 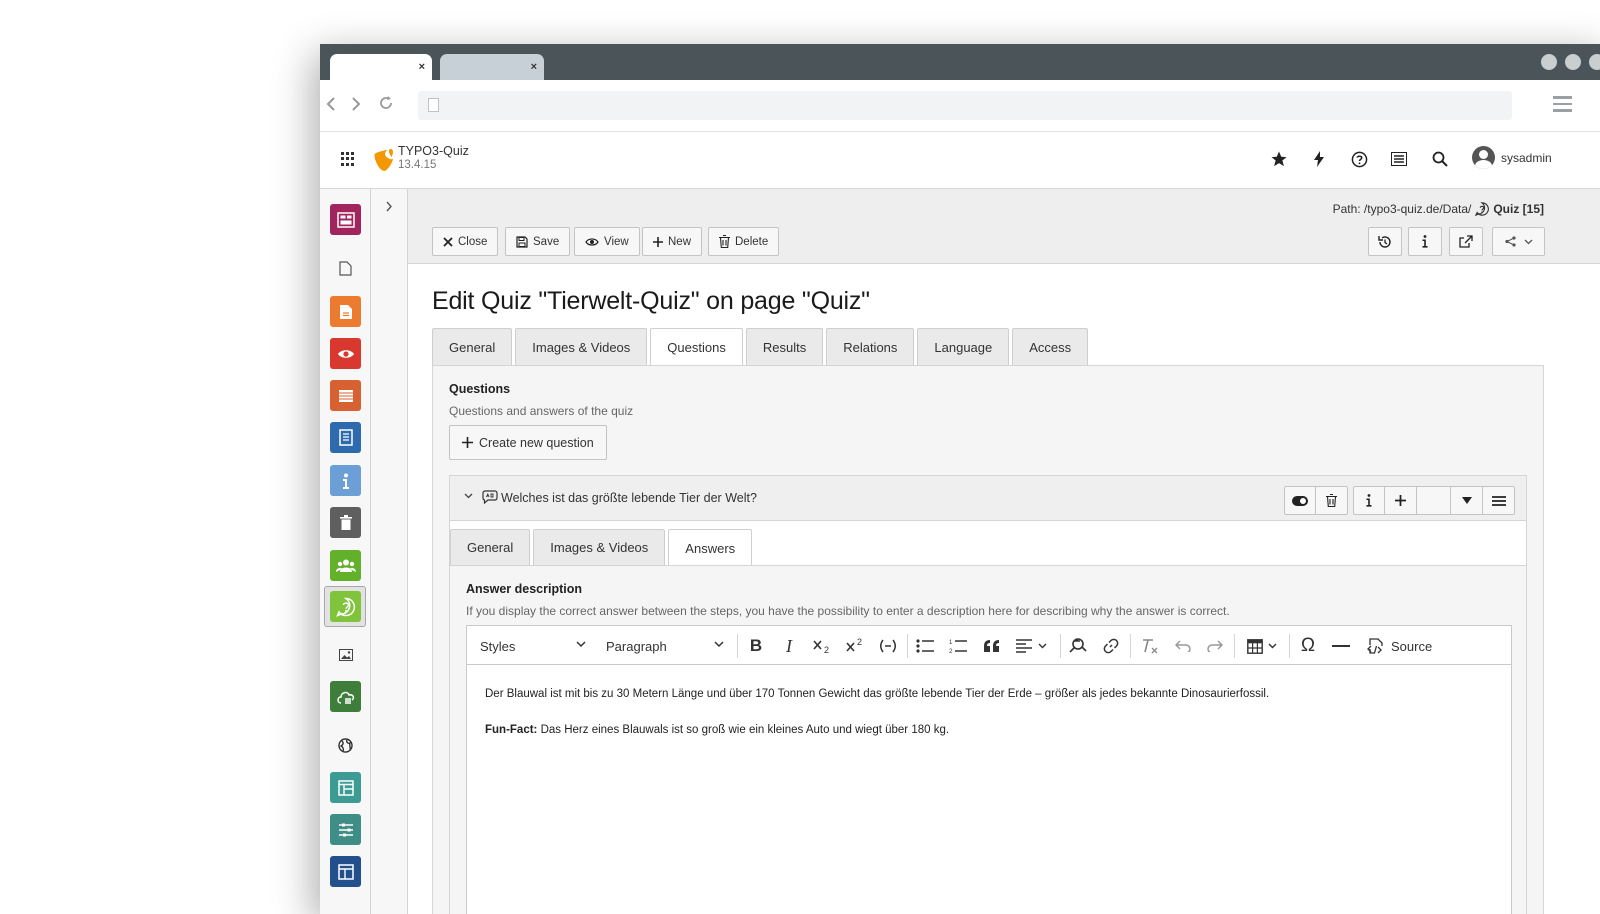 I want to click on insert-table-dropdown, so click(x=1262, y=646).